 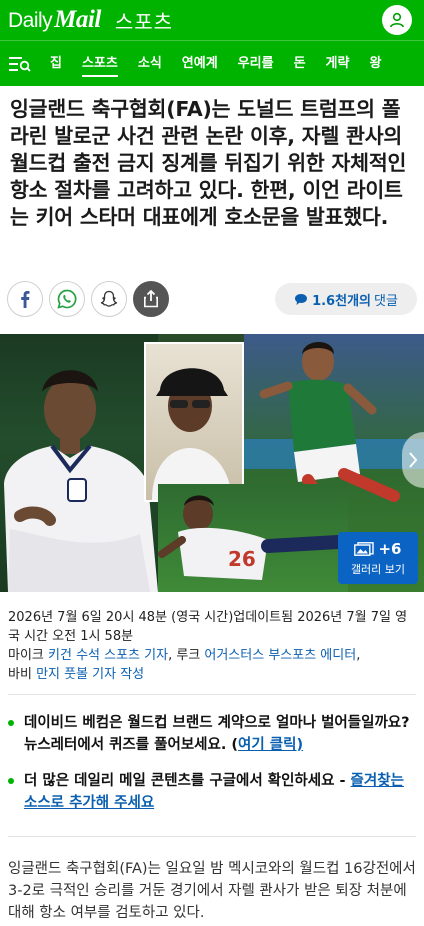 I want to click on gallery-label: 갤러리 보기, so click(x=378, y=569).